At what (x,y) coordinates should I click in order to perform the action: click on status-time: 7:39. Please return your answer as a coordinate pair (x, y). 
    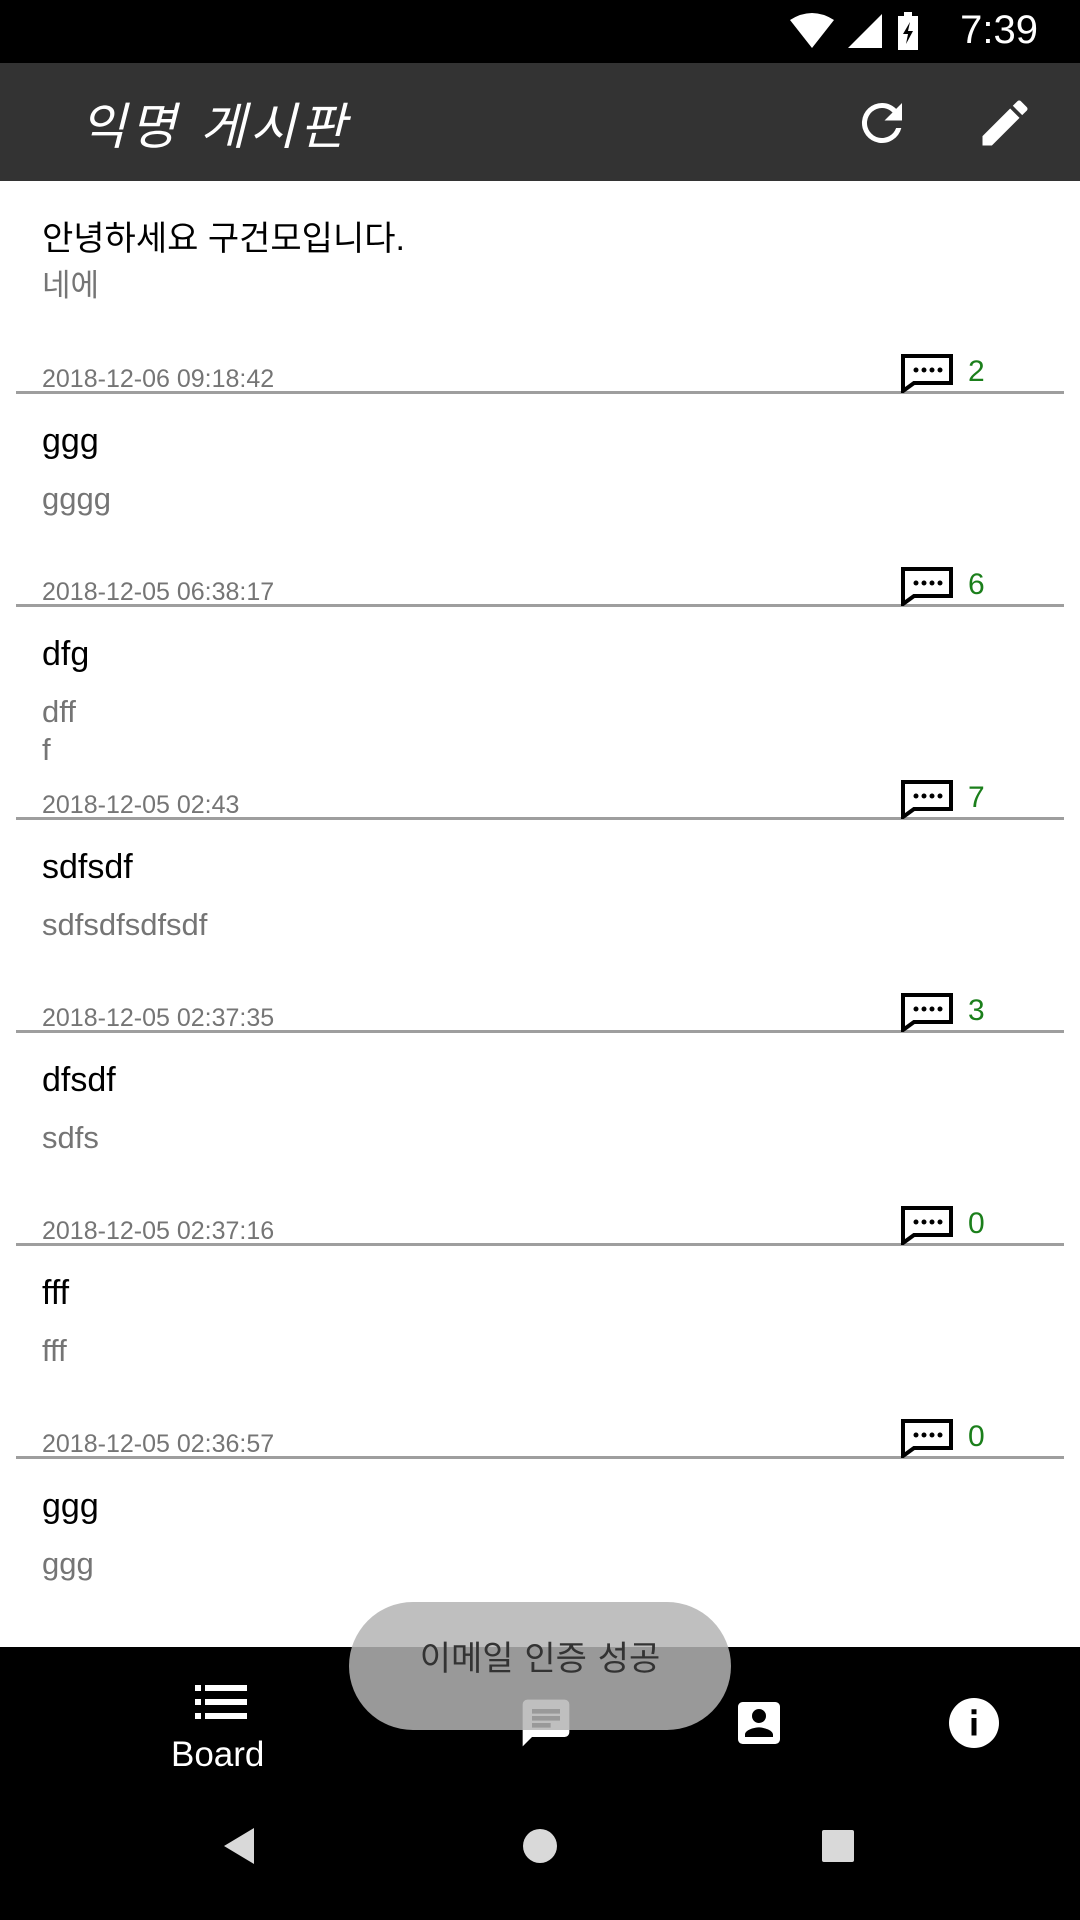
    Looking at the image, I should click on (999, 30).